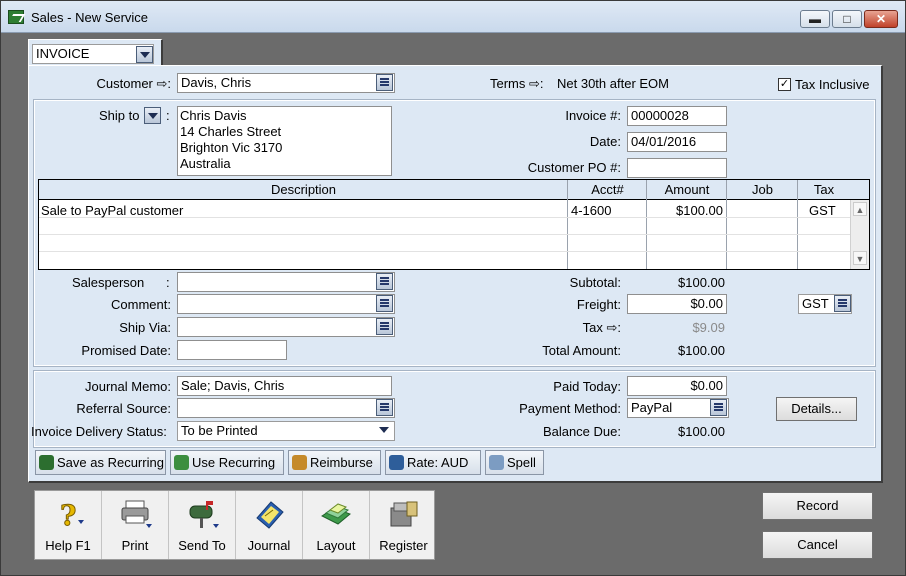  What do you see at coordinates (384, 82) in the screenshot?
I see `customer-list-icon` at bounding box center [384, 82].